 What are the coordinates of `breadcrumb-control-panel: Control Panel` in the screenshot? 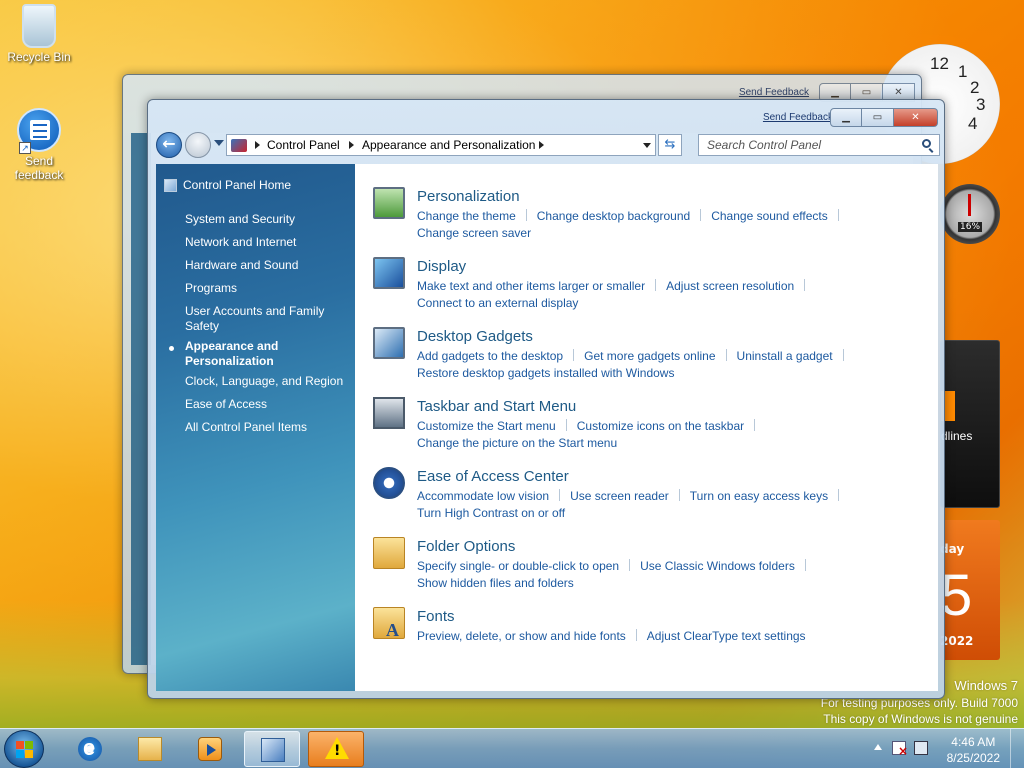 It's located at (303, 145).